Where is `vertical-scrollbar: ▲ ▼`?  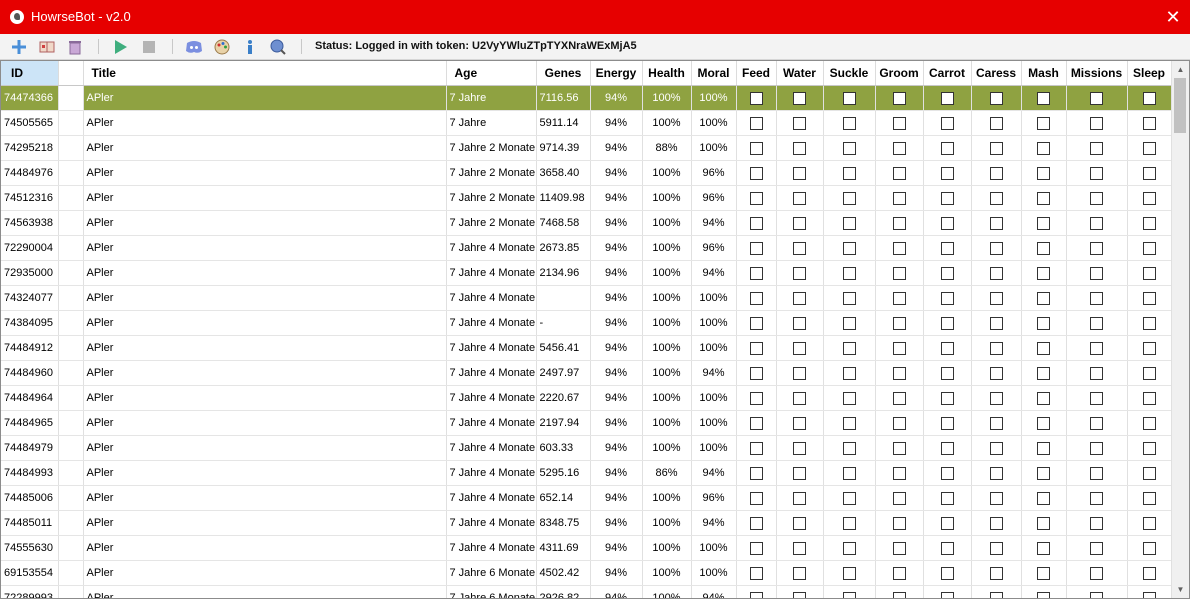 vertical-scrollbar: ▲ ▼ is located at coordinates (1180, 329).